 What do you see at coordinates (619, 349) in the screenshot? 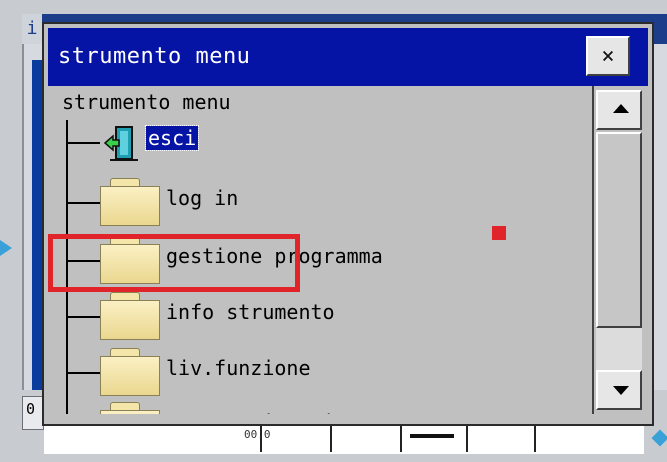
I see `scrollbar-track` at bounding box center [619, 349].